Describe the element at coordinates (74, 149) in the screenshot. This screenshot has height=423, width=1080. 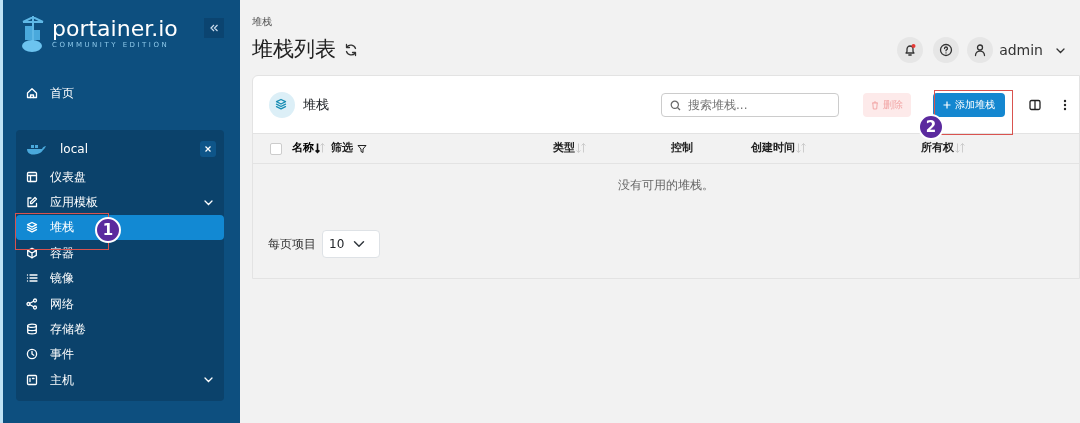
I see `environment-name: local` at that location.